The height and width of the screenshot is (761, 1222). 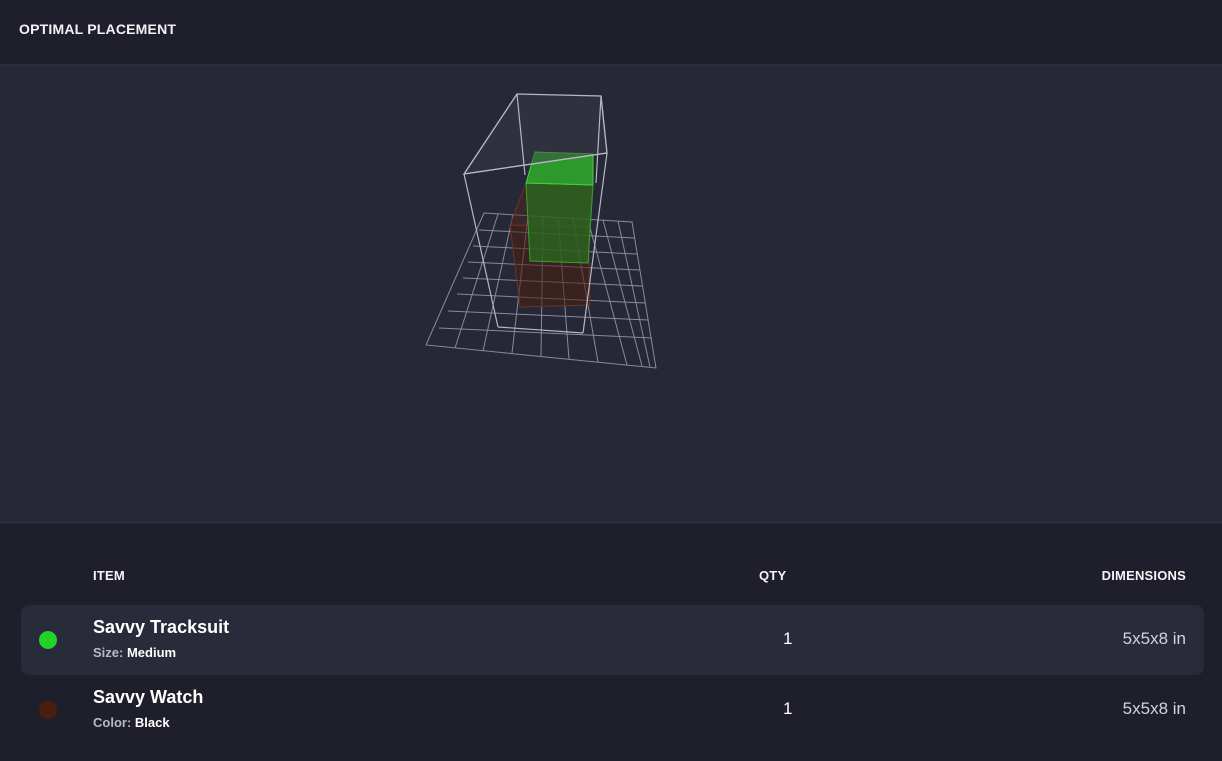 I want to click on item-attribute: Color: Black, so click(x=131, y=722).